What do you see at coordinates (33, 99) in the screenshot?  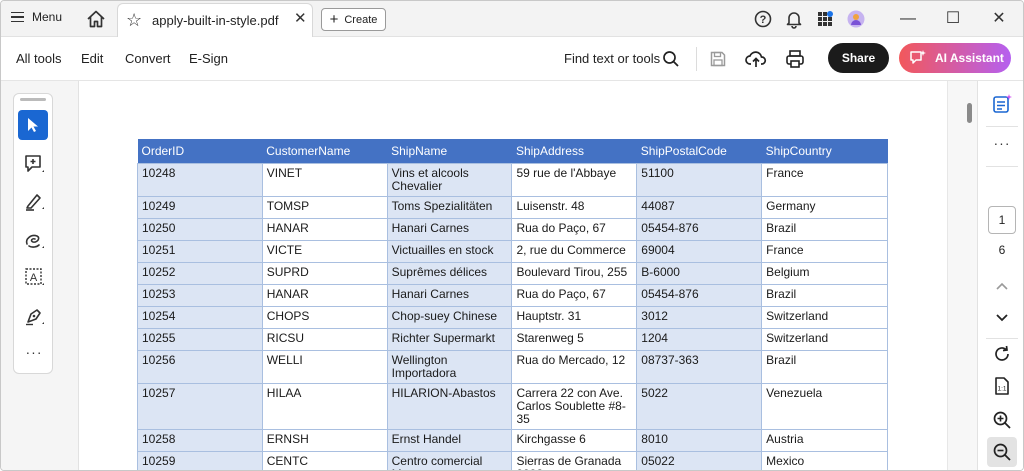 I see `drag-handle` at bounding box center [33, 99].